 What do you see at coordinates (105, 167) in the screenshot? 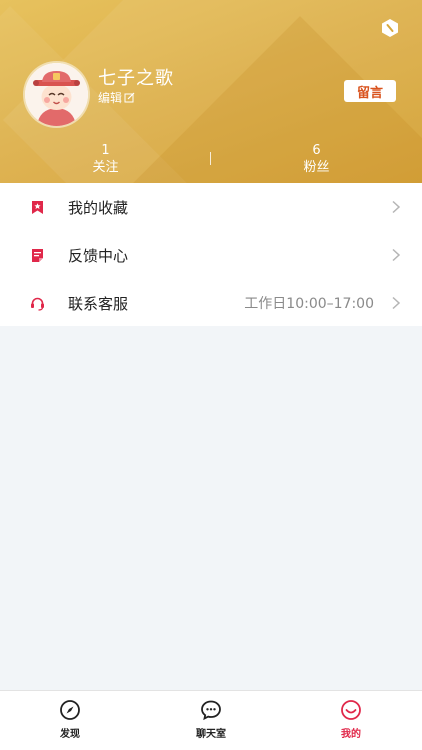
I see `following-label: 关注` at bounding box center [105, 167].